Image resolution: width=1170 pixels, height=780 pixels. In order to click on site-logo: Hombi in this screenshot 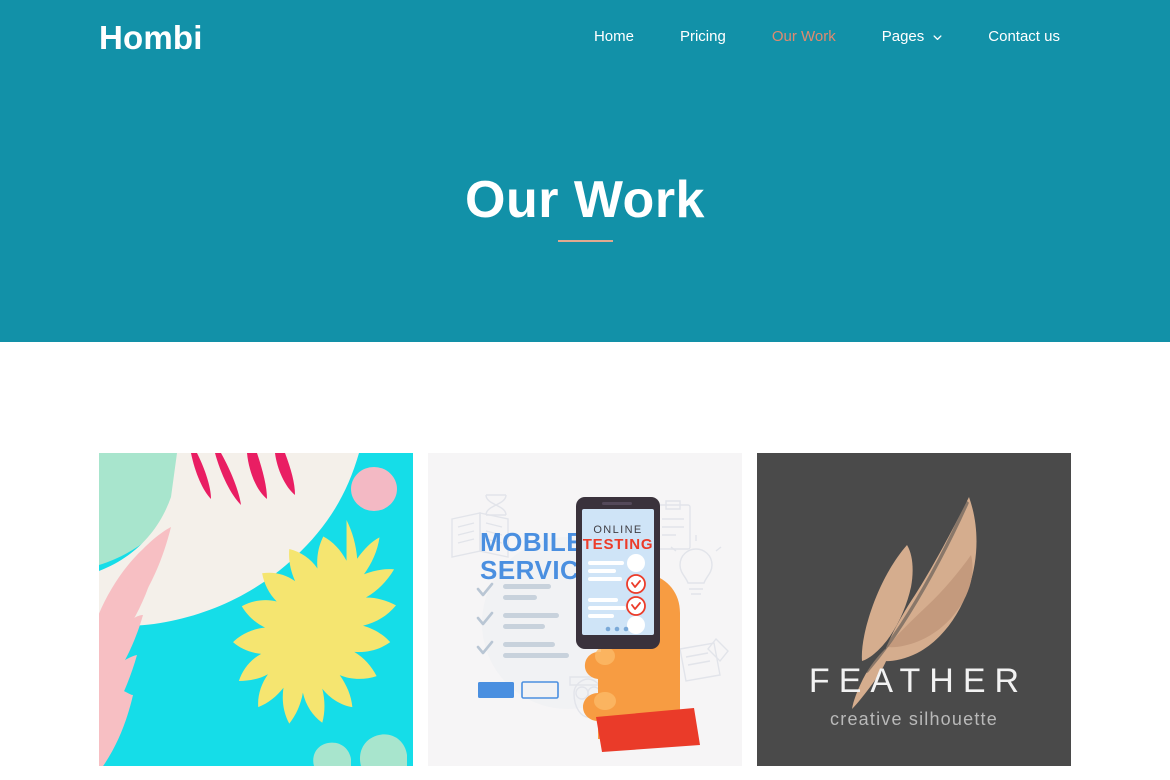, I will do `click(151, 38)`.